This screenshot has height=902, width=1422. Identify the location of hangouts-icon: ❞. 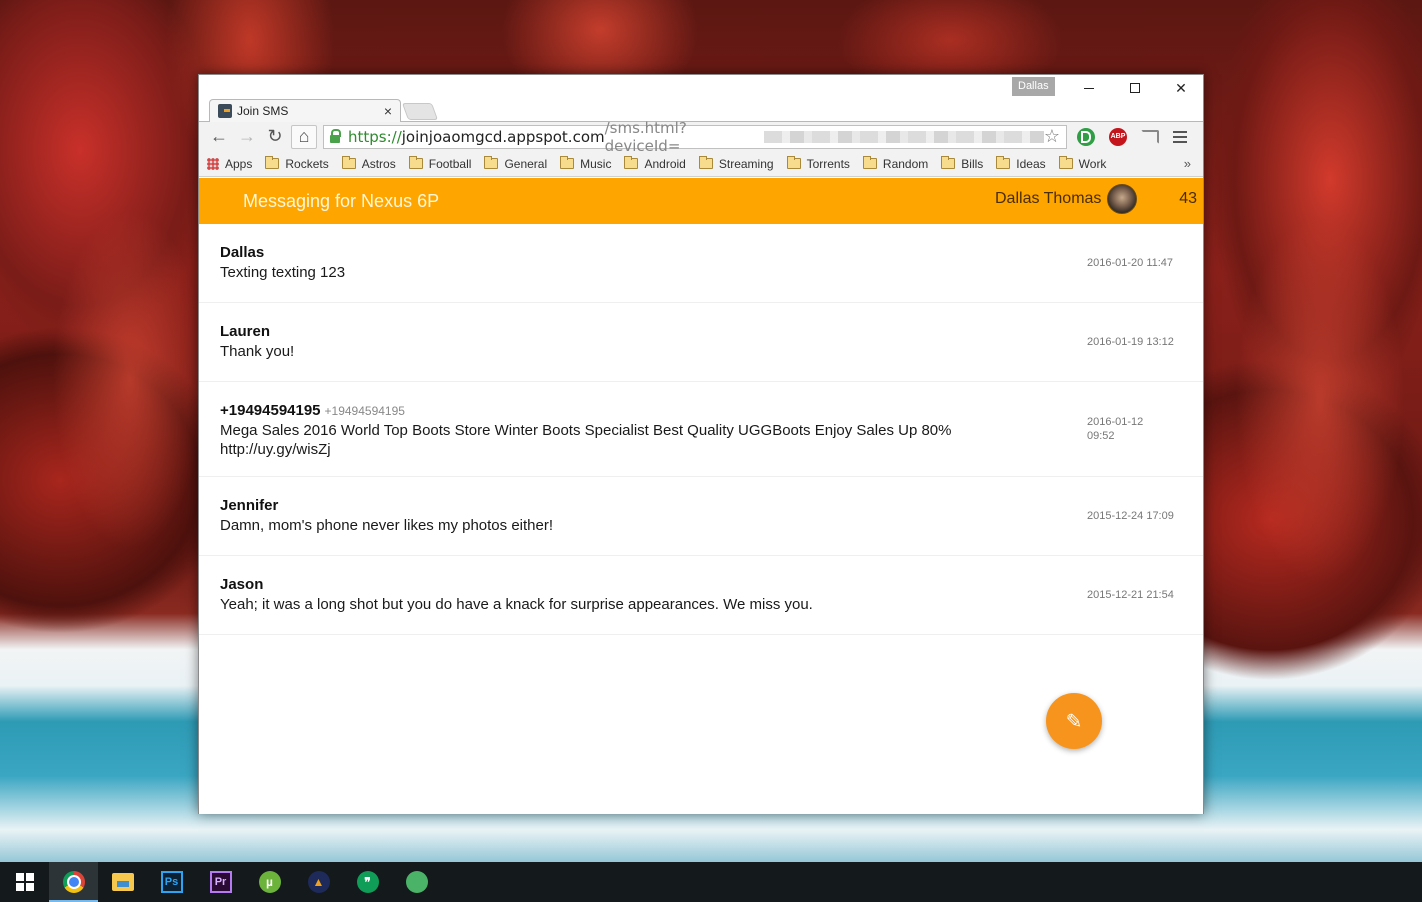
(367, 882).